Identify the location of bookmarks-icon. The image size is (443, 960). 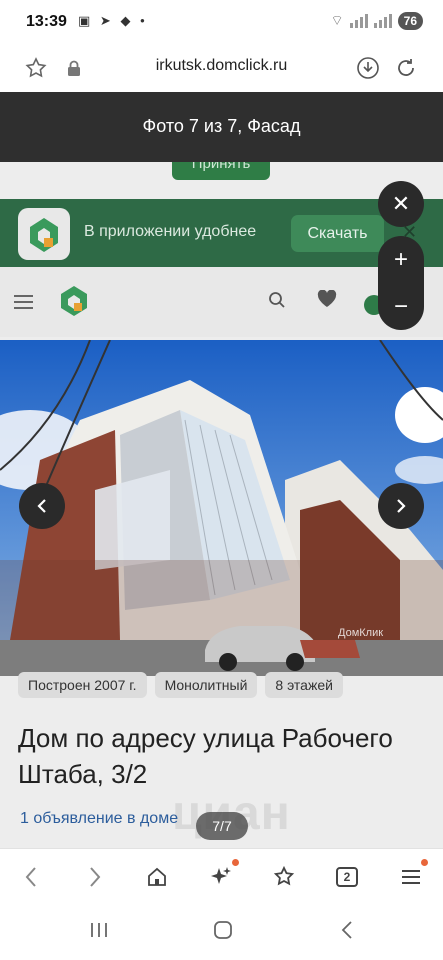
(284, 877).